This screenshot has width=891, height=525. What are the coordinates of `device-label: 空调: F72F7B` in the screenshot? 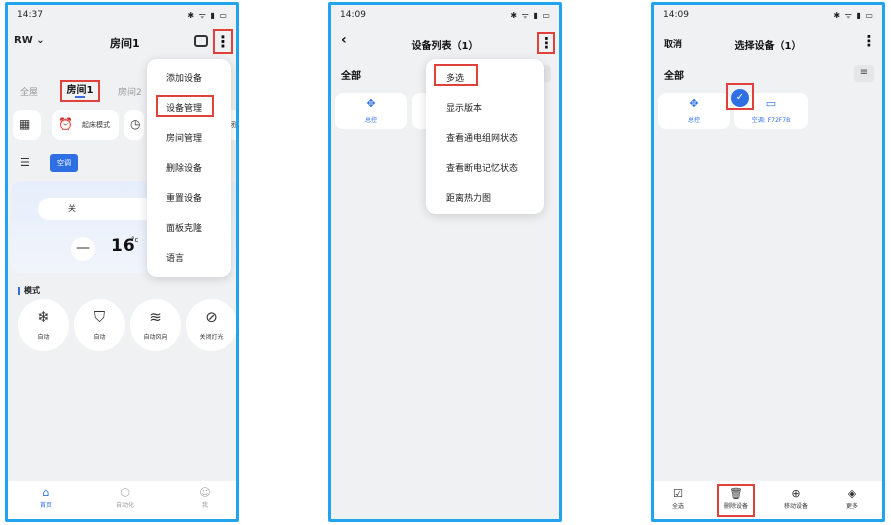 It's located at (771, 120).